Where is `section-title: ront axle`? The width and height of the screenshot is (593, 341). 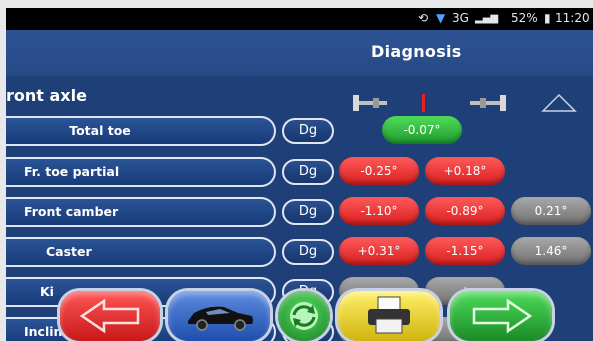 section-title: ront axle is located at coordinates (46, 95).